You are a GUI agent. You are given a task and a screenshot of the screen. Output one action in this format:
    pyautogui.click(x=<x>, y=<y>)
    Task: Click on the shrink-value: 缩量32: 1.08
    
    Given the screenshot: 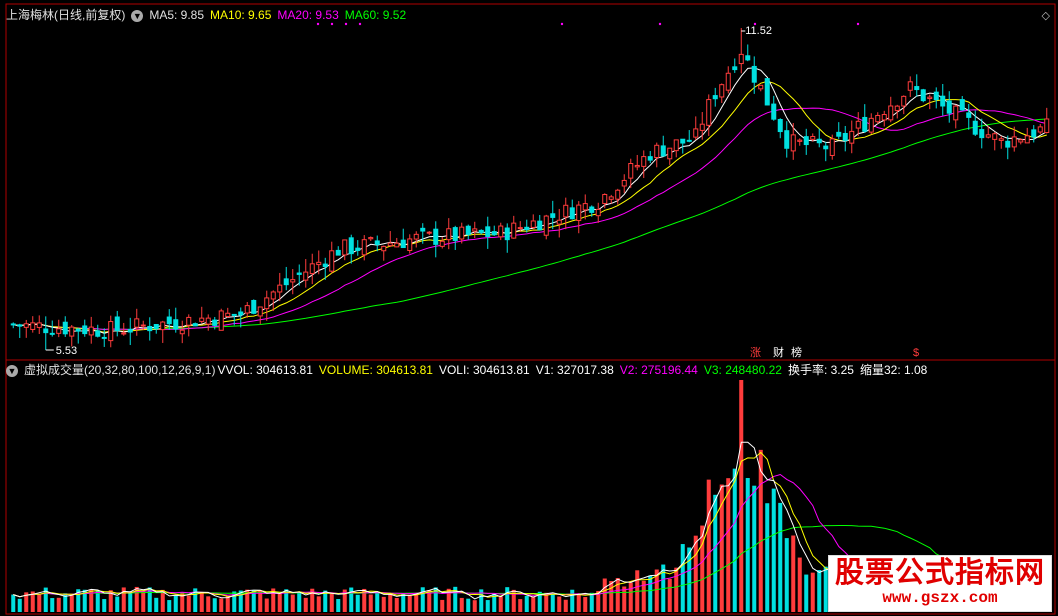 What is the action you would take?
    pyautogui.click(x=893, y=370)
    